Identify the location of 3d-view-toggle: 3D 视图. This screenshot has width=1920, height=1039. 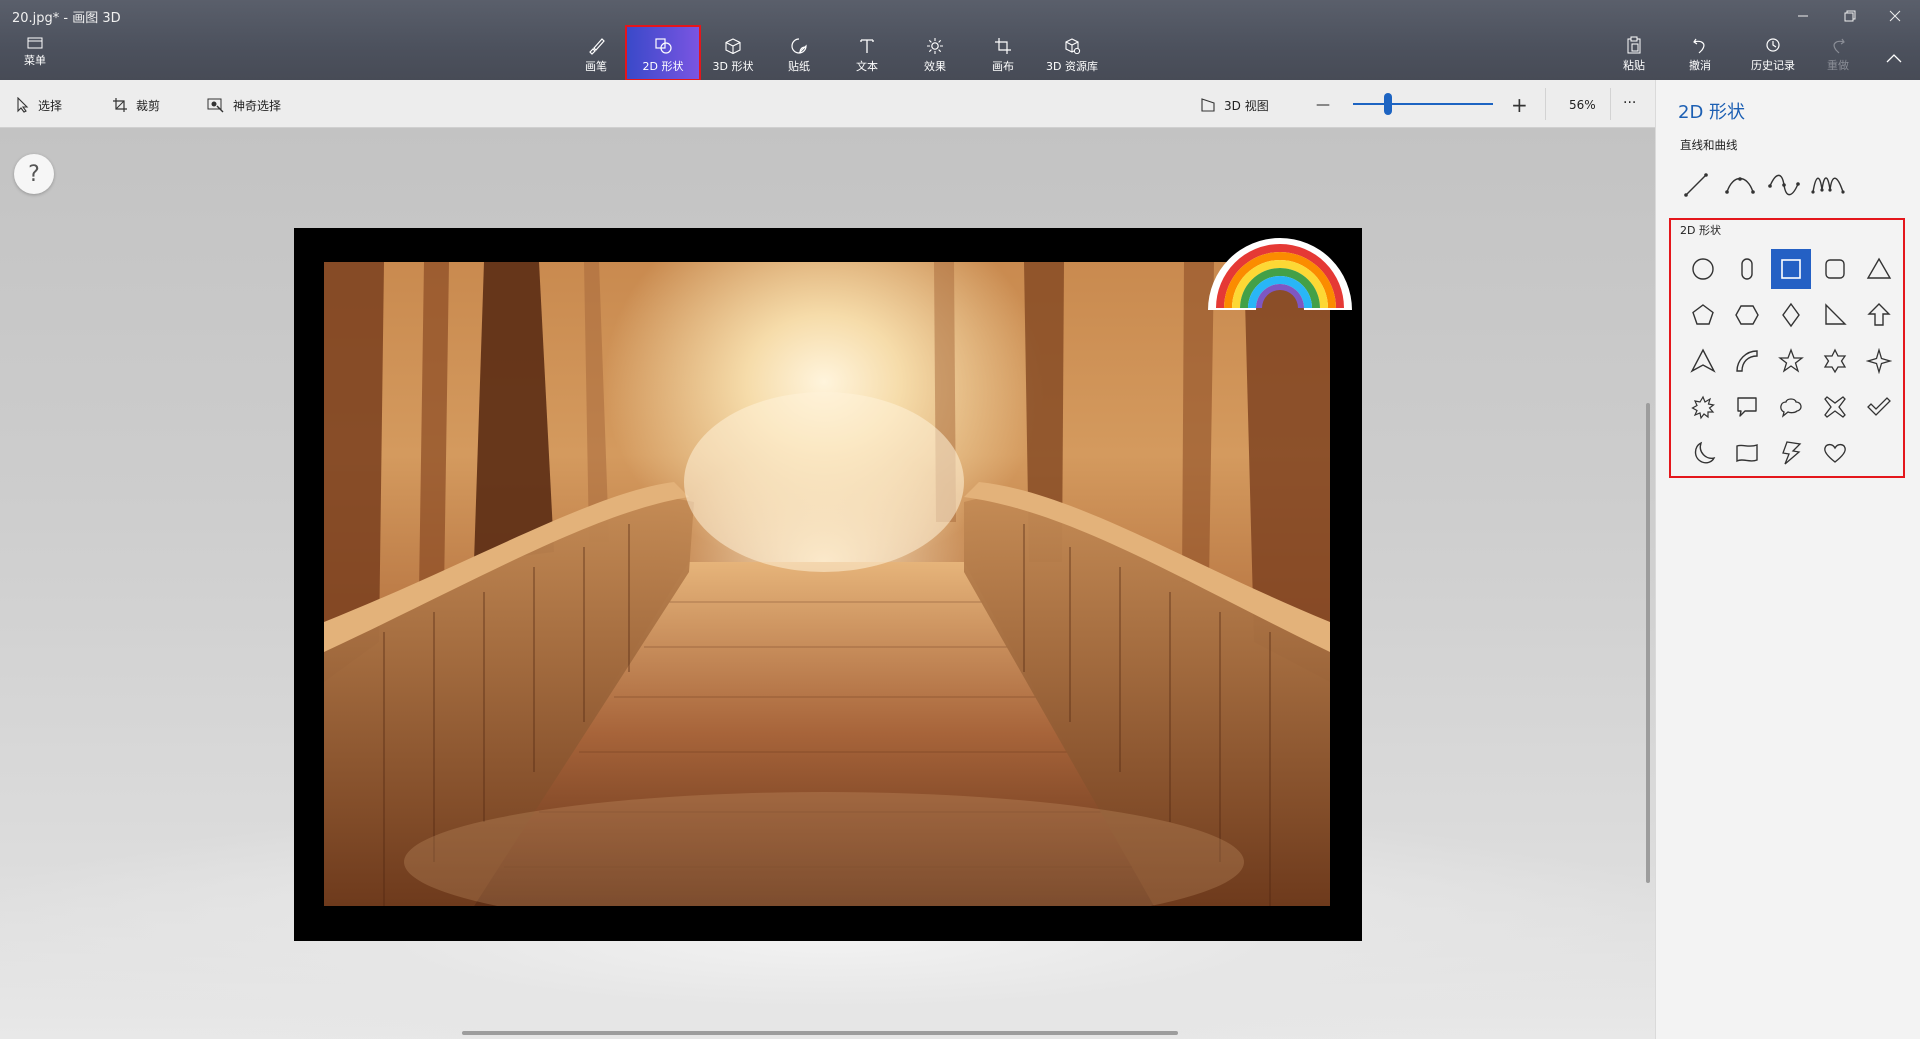
(1234, 105).